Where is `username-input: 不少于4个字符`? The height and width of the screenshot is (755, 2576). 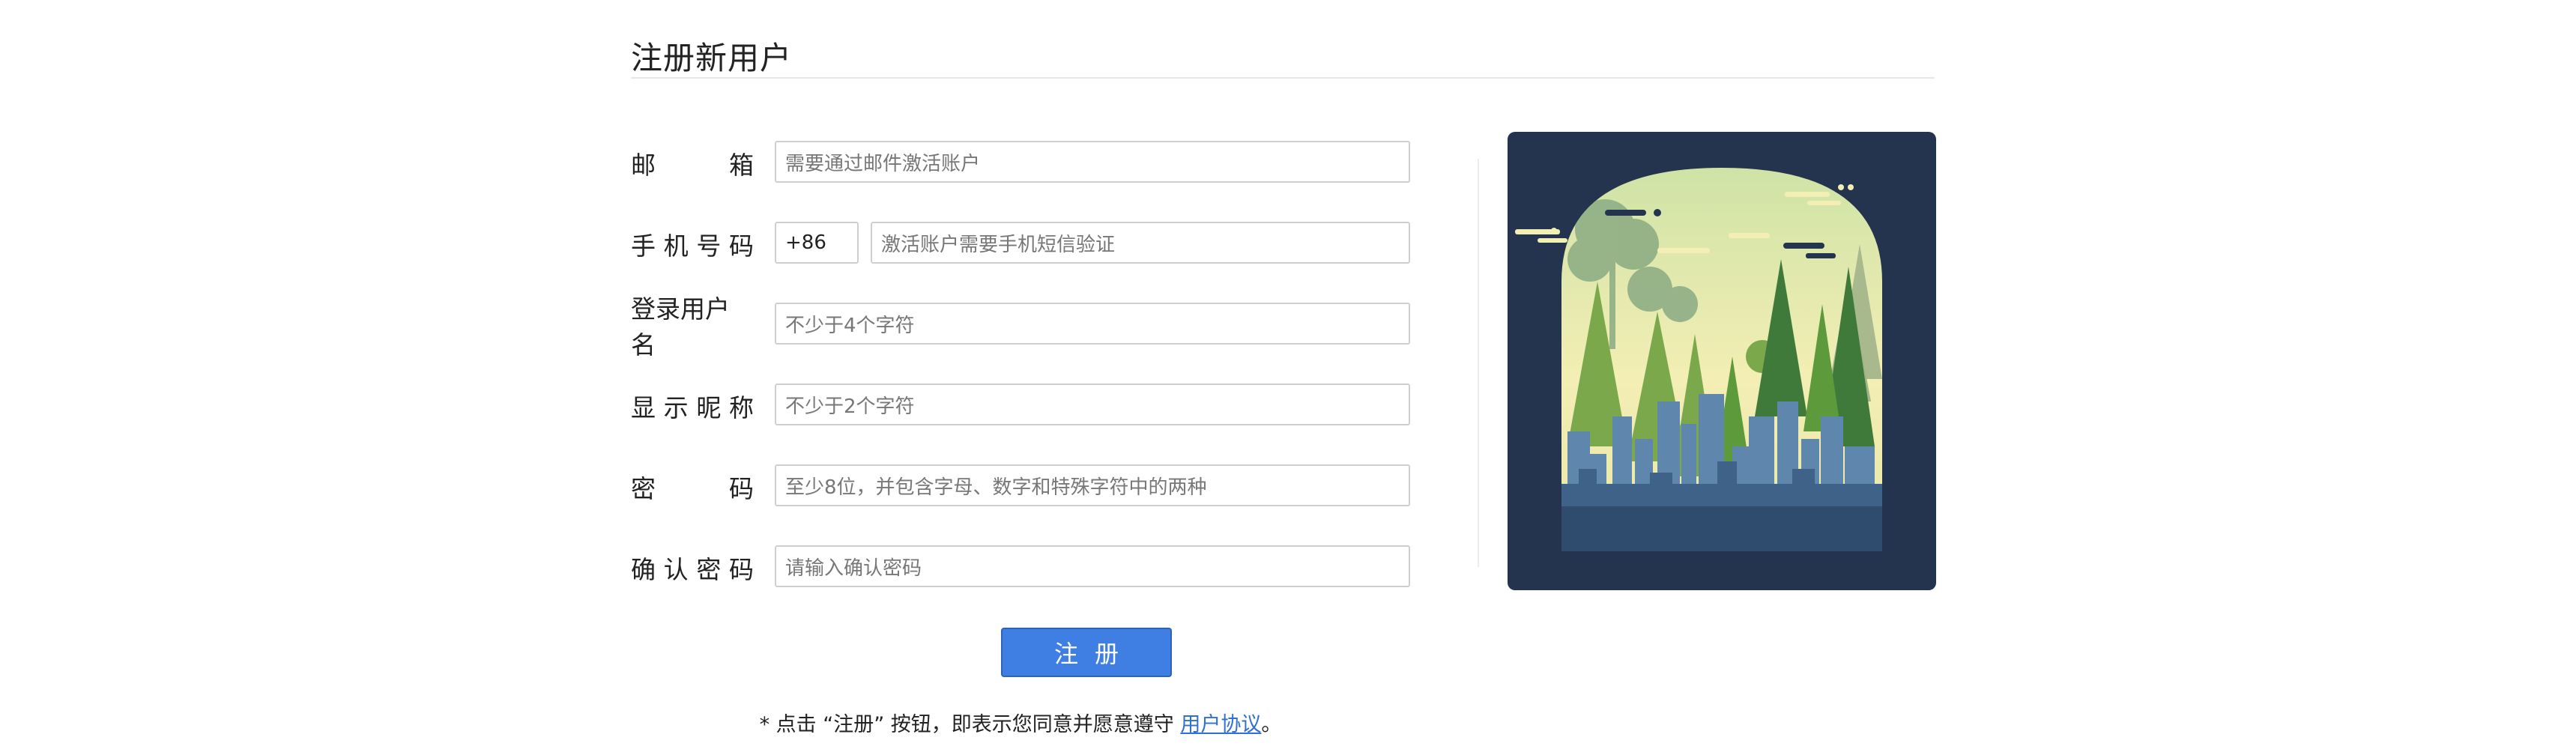 username-input: 不少于4个字符 is located at coordinates (1092, 324).